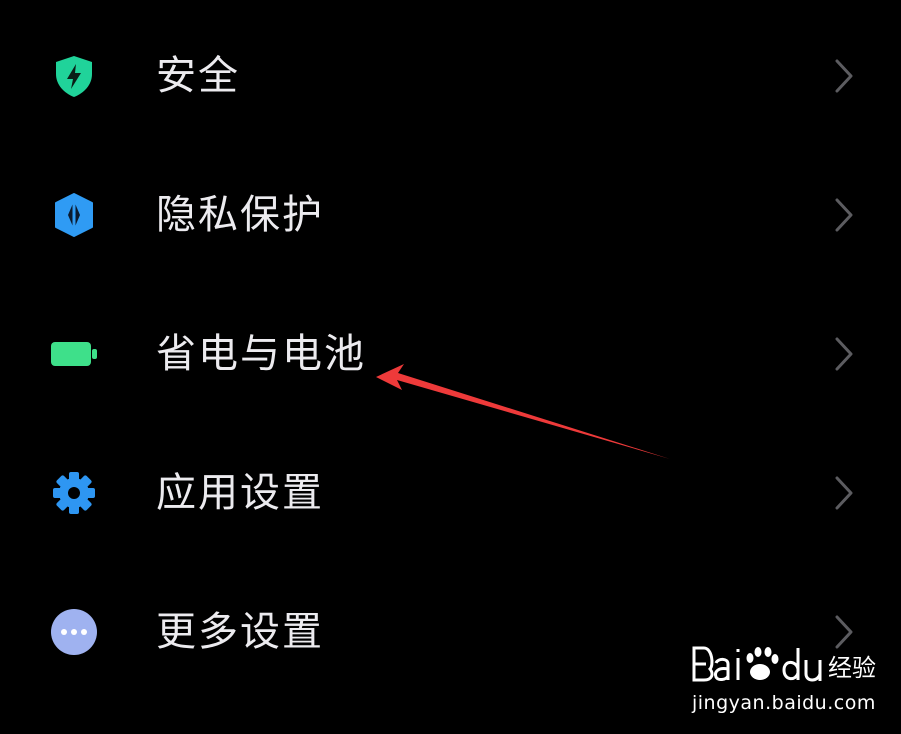  Describe the element at coordinates (74, 354) in the screenshot. I see `battery-icon` at that location.